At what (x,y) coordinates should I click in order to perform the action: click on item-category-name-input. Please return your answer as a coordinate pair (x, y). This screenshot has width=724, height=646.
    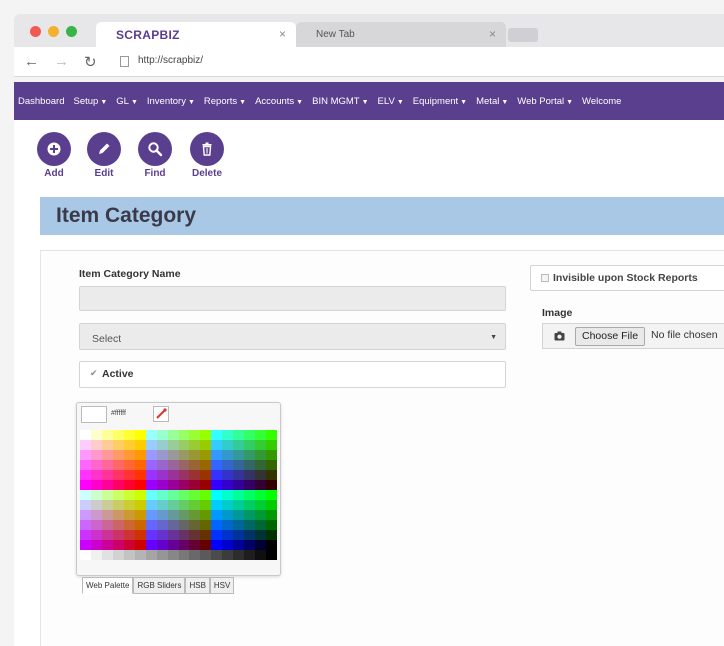
    Looking at the image, I should click on (292, 298).